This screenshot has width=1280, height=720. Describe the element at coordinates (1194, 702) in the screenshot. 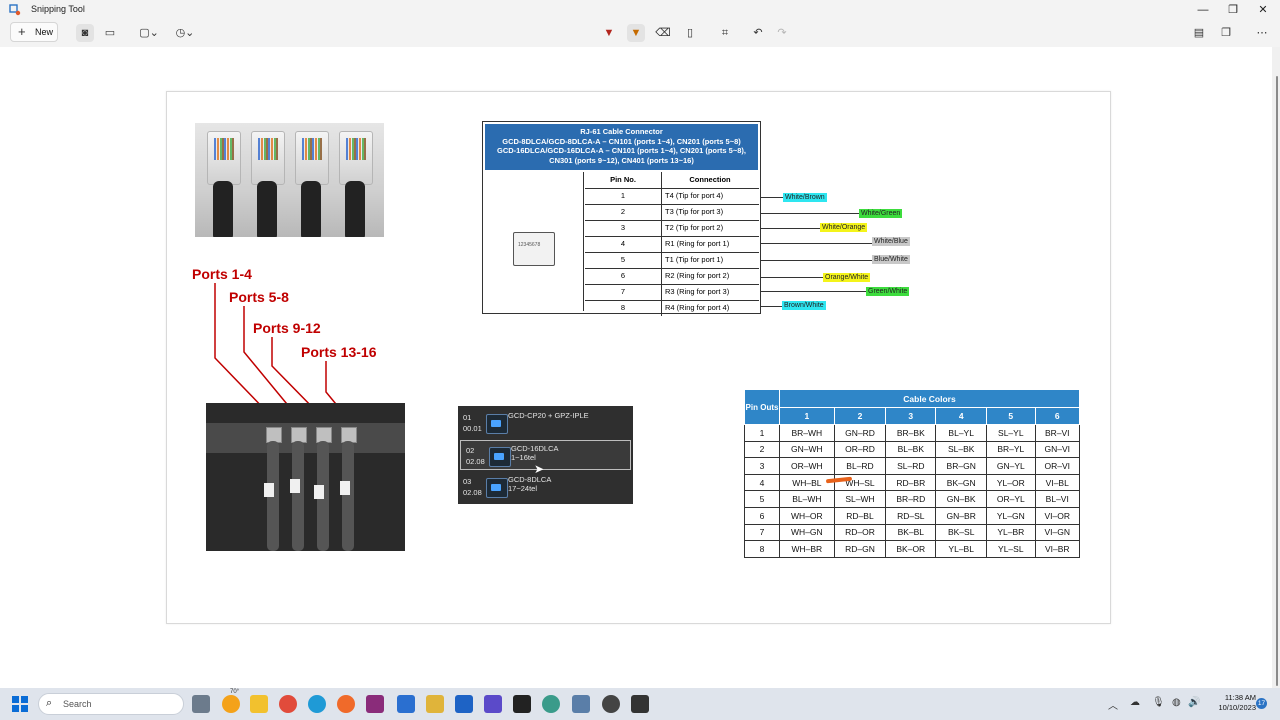

I see `speaker-icon: 🔊` at that location.